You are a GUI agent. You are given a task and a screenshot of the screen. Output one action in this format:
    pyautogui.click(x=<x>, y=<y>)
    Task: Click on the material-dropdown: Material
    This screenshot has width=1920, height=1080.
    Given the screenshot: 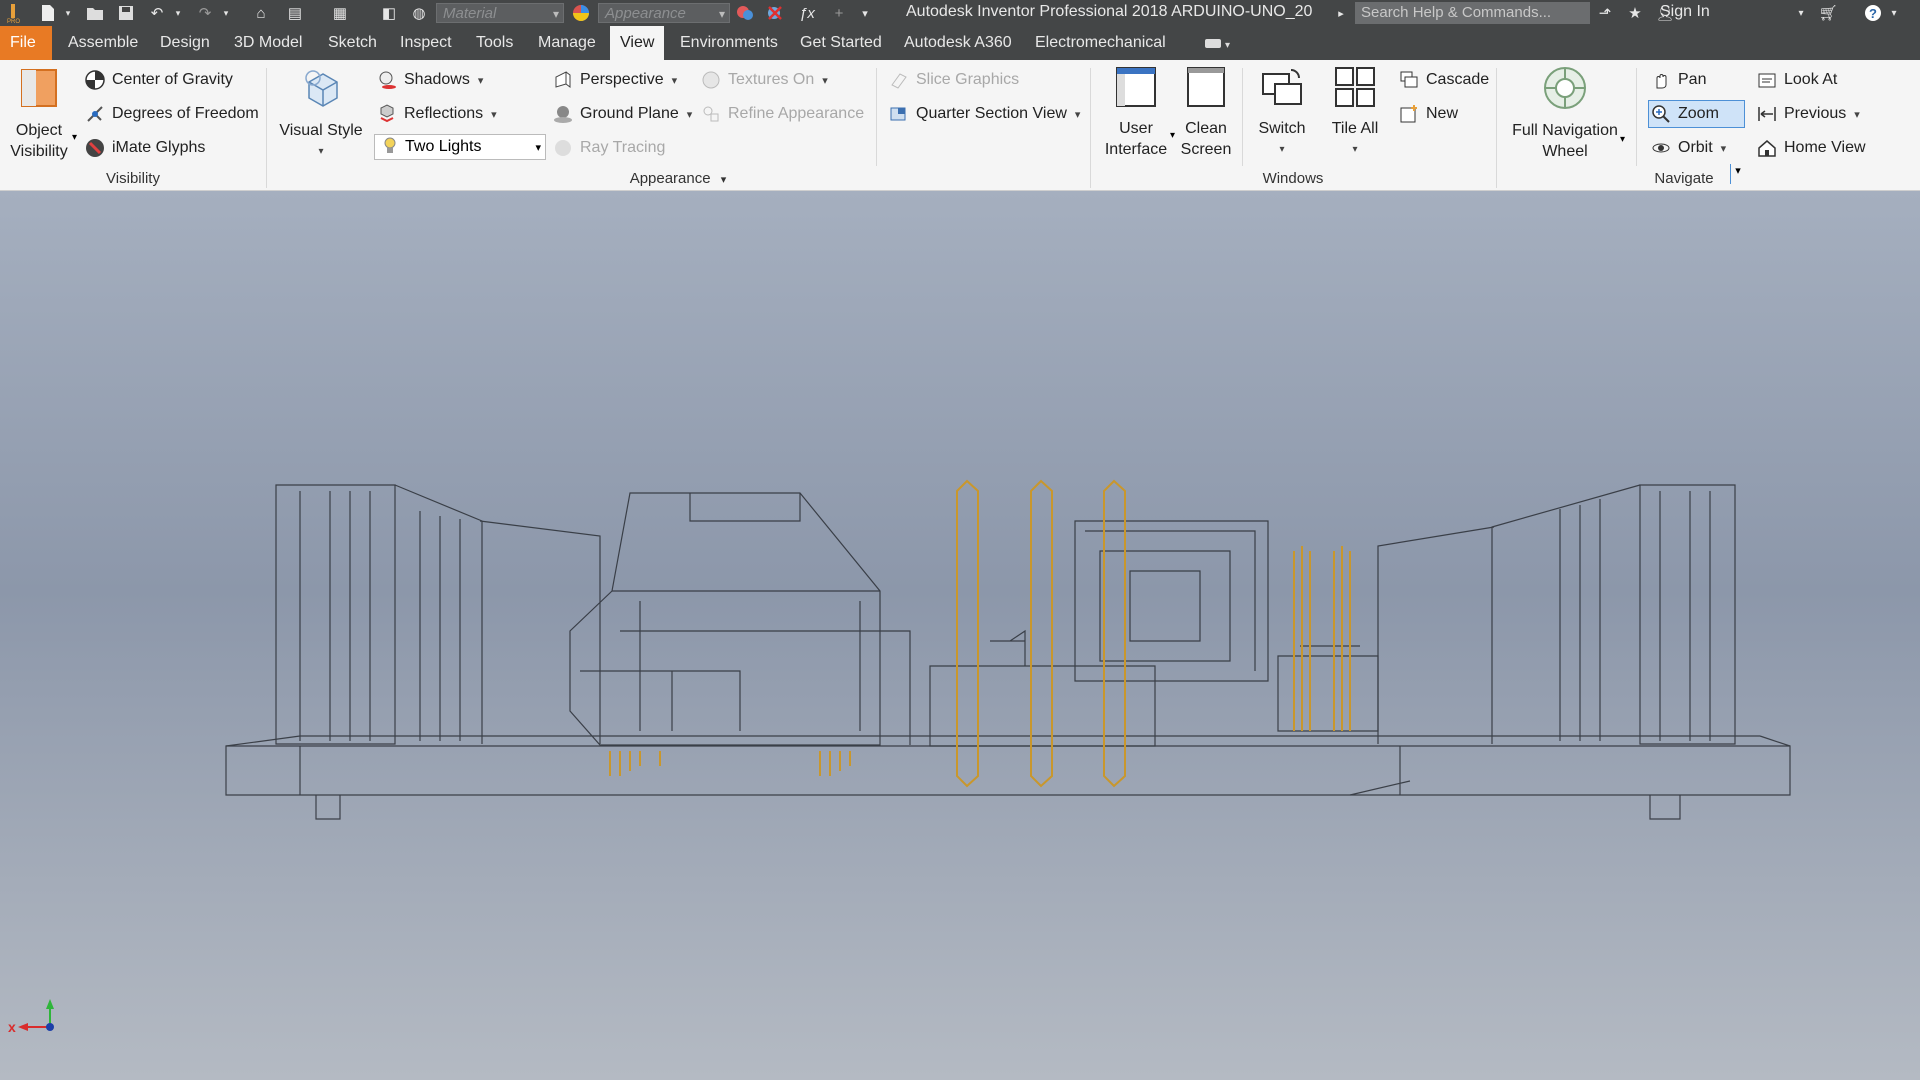 What is the action you would take?
    pyautogui.click(x=500, y=13)
    